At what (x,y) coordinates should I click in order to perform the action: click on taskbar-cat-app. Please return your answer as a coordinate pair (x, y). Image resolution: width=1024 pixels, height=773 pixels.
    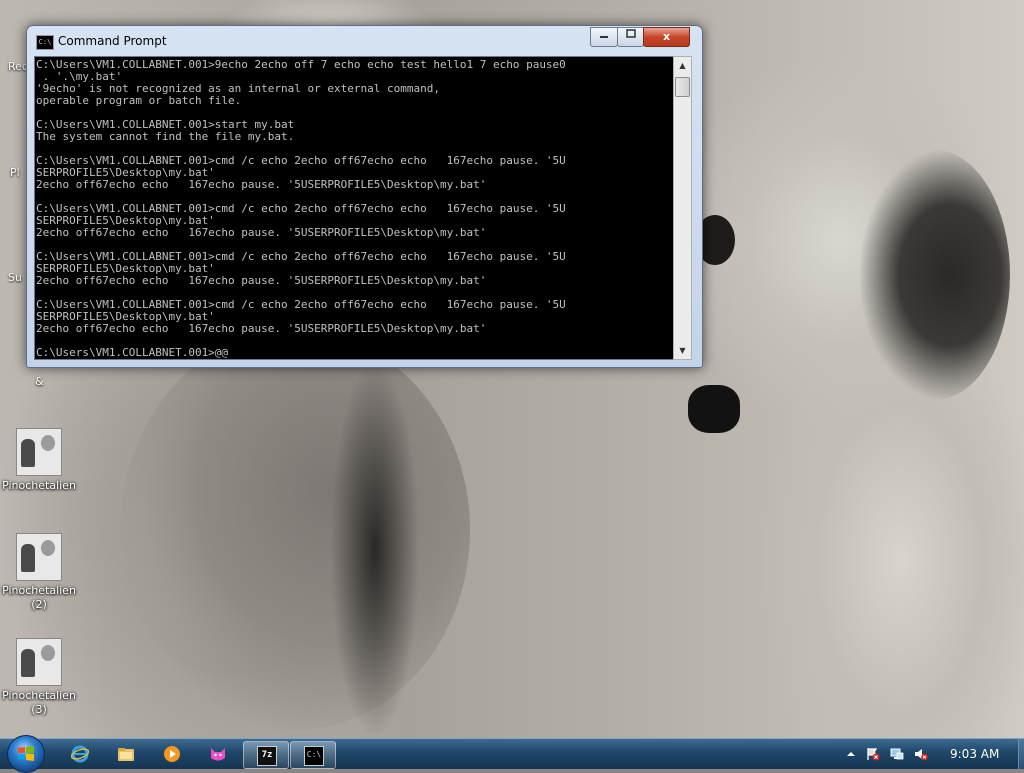
    Looking at the image, I should click on (218, 754).